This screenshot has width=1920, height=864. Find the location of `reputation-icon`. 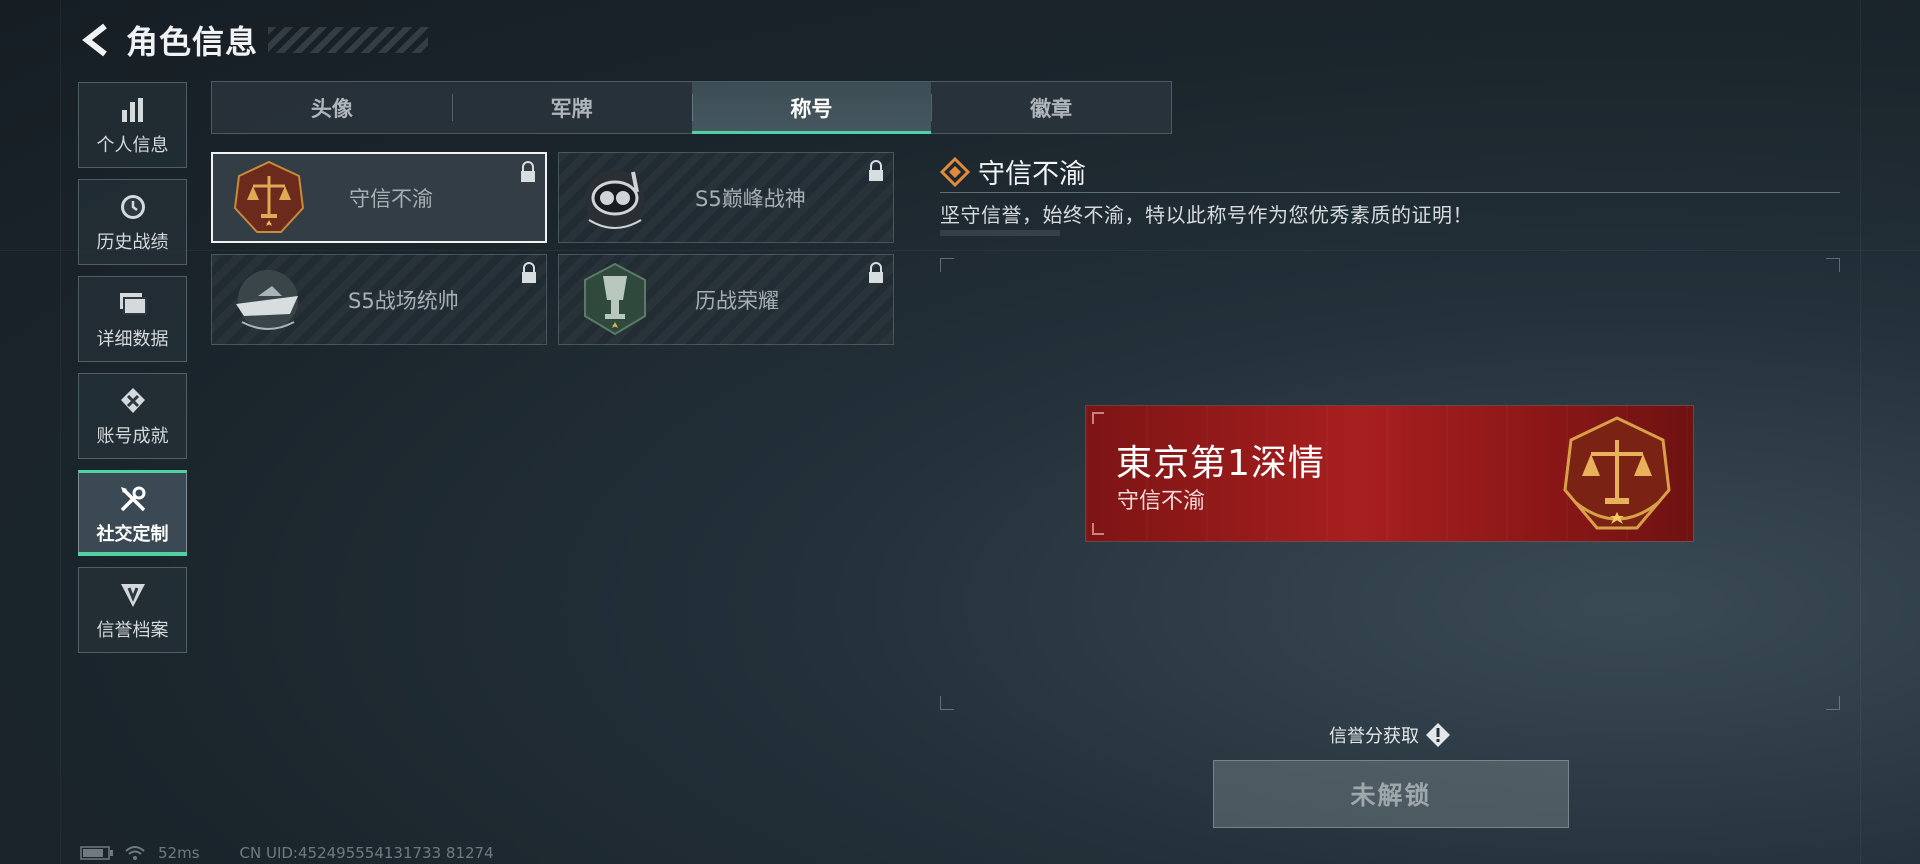

reputation-icon is located at coordinates (133, 595).